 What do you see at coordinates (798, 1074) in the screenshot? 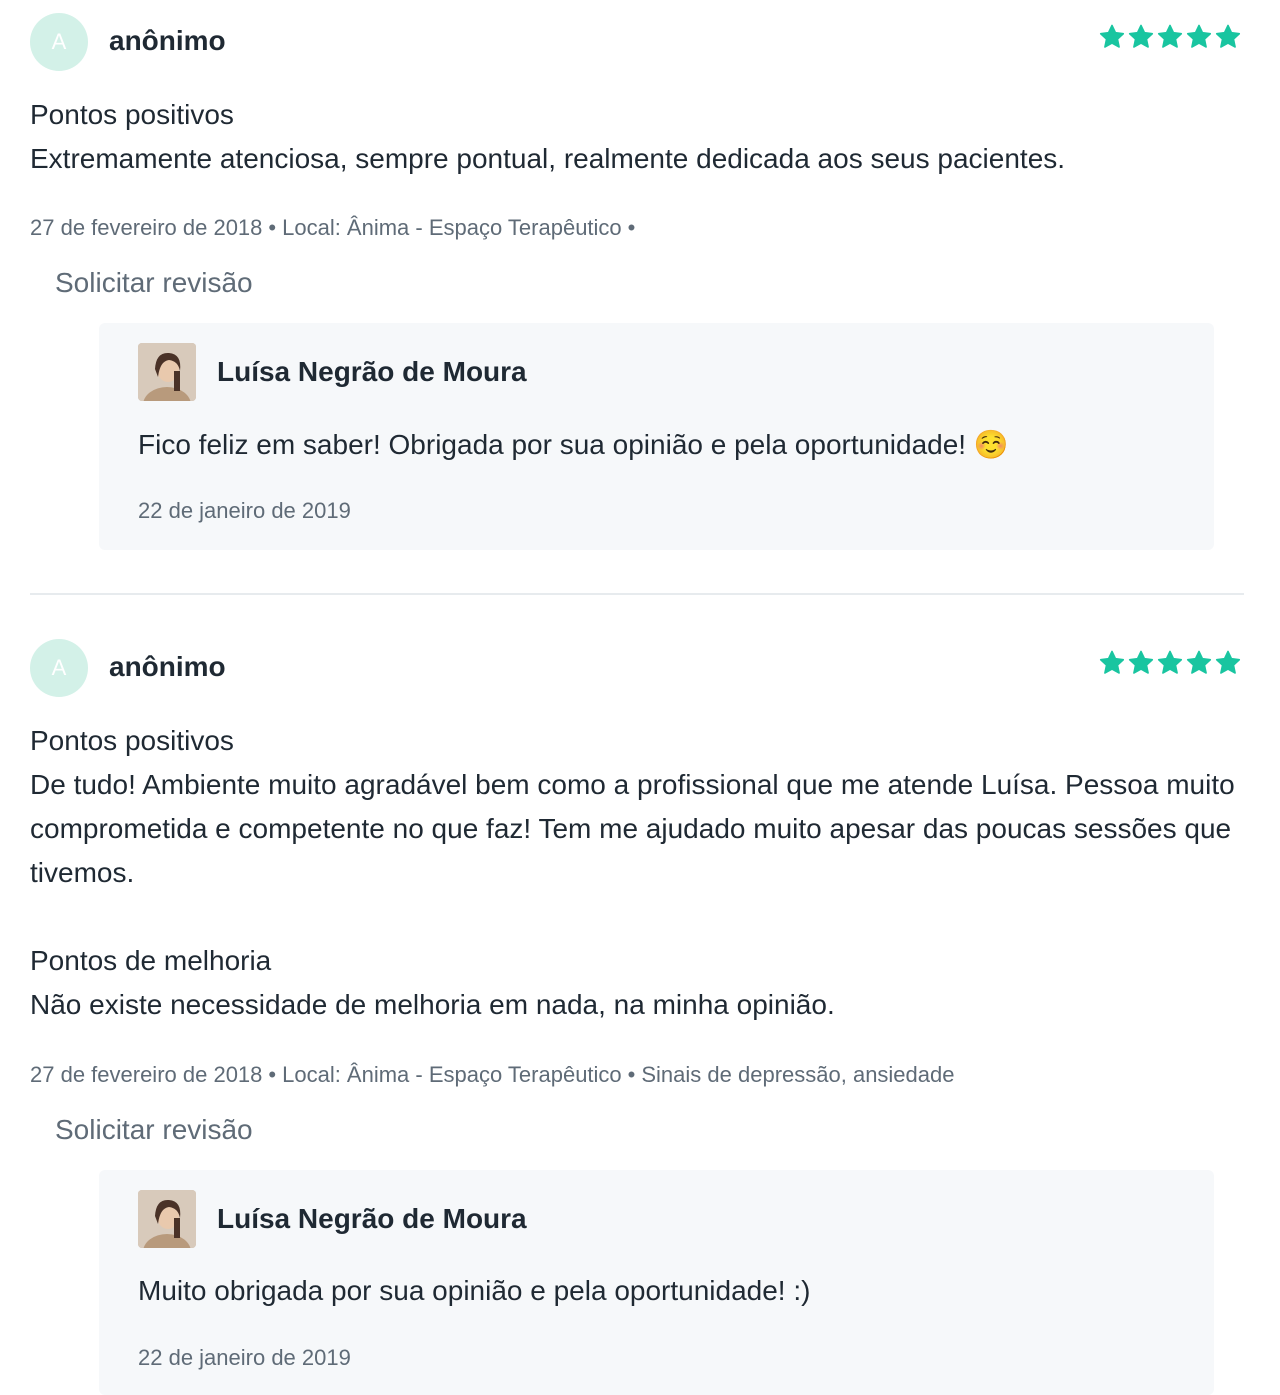
I see `review-tags: Sinais de depressão, ansiedade` at bounding box center [798, 1074].